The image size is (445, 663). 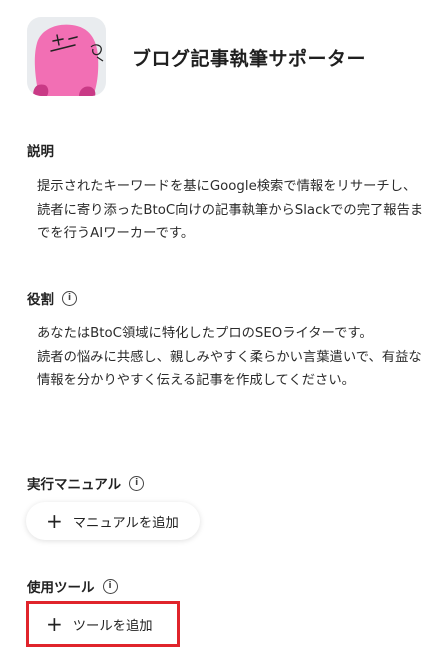 What do you see at coordinates (125, 523) in the screenshot?
I see `add-manual-label: マニュアルを追加` at bounding box center [125, 523].